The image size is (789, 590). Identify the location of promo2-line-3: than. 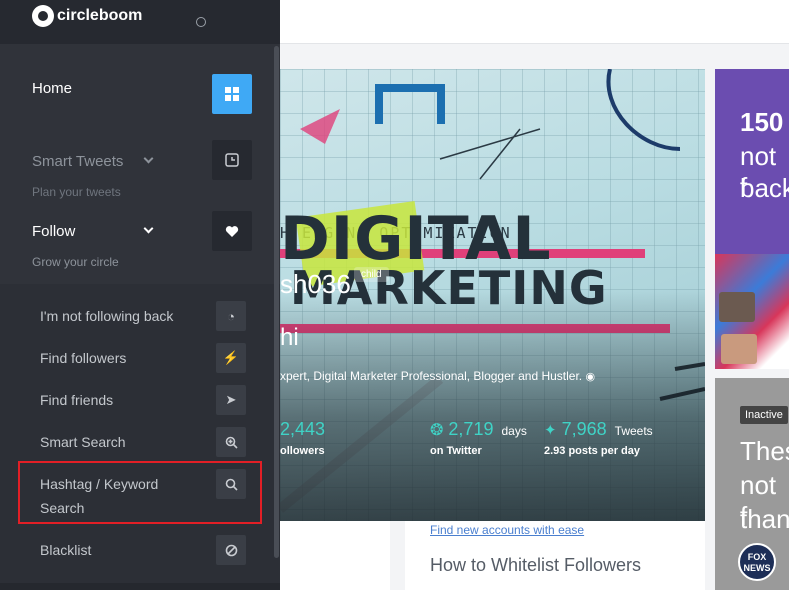
(764, 519).